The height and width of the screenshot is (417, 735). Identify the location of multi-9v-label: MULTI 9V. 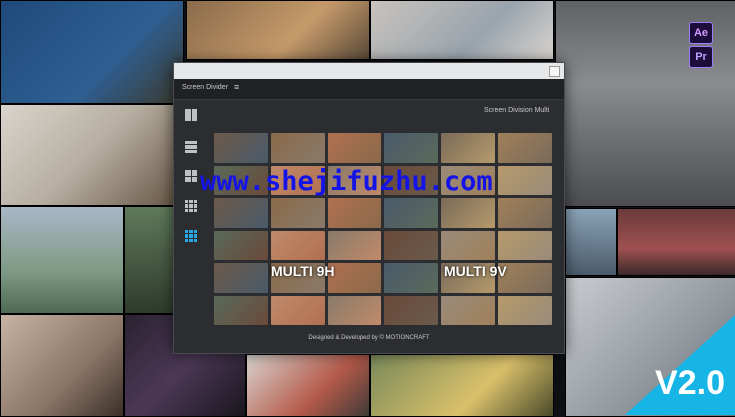
(475, 271).